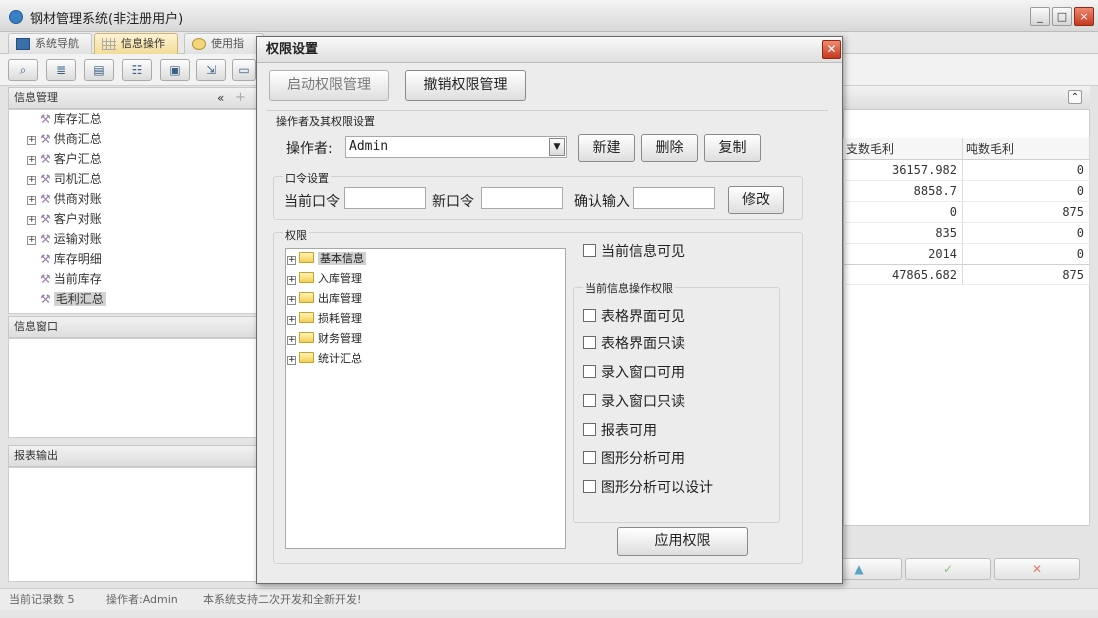 The width and height of the screenshot is (1098, 618). I want to click on tab-label: 系统导航, so click(57, 43).